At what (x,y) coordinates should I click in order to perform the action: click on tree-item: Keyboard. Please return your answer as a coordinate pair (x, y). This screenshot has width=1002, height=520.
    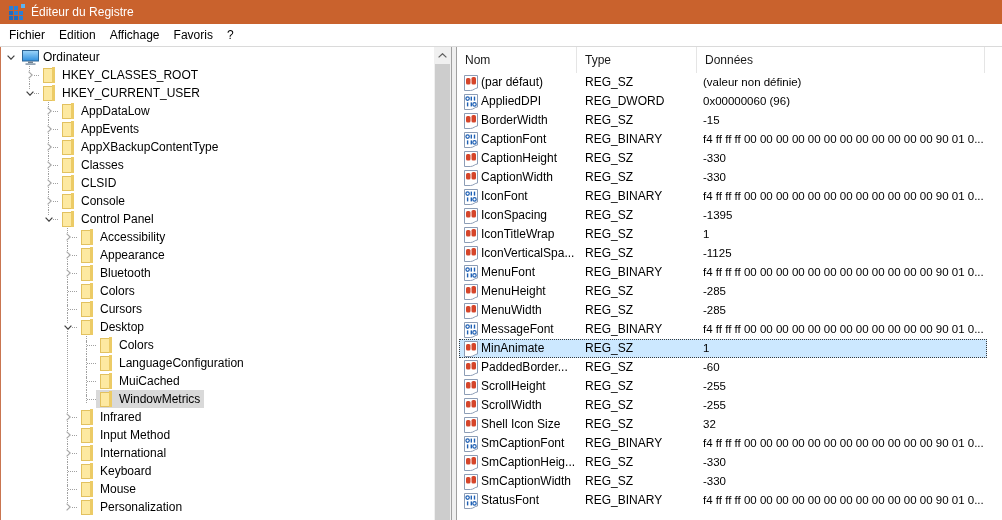
    Looking at the image, I should click on (116, 471).